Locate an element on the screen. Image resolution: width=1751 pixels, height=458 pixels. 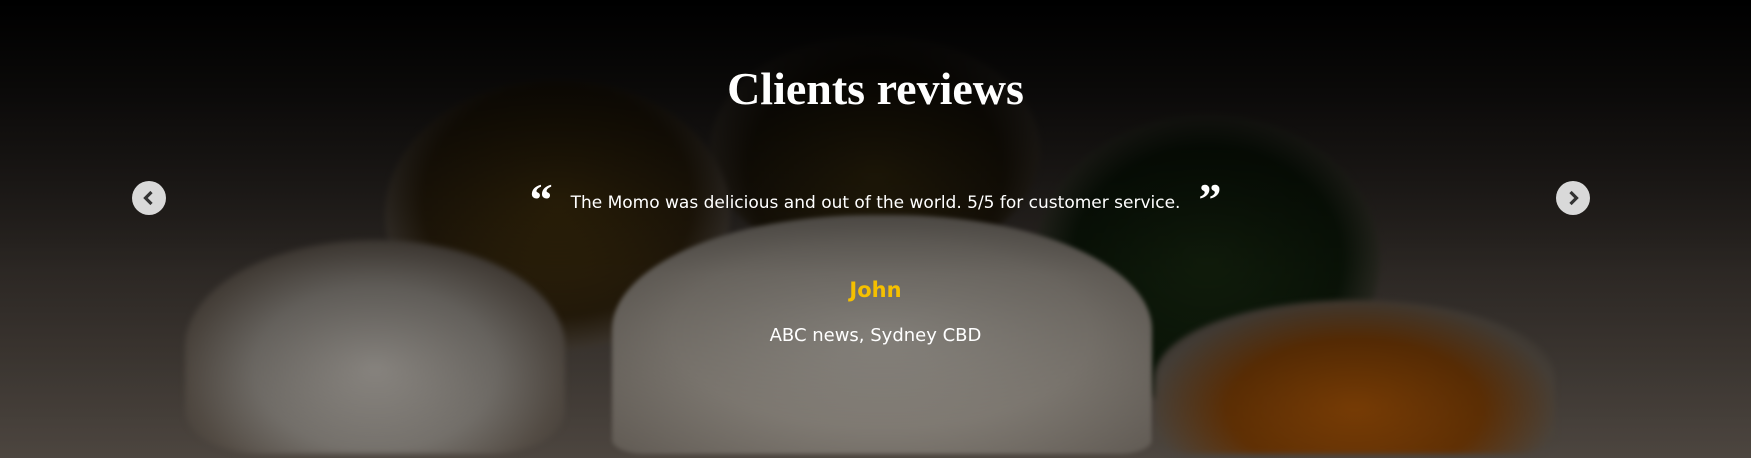
quote-right-icon: ” is located at coordinates (1210, 199).